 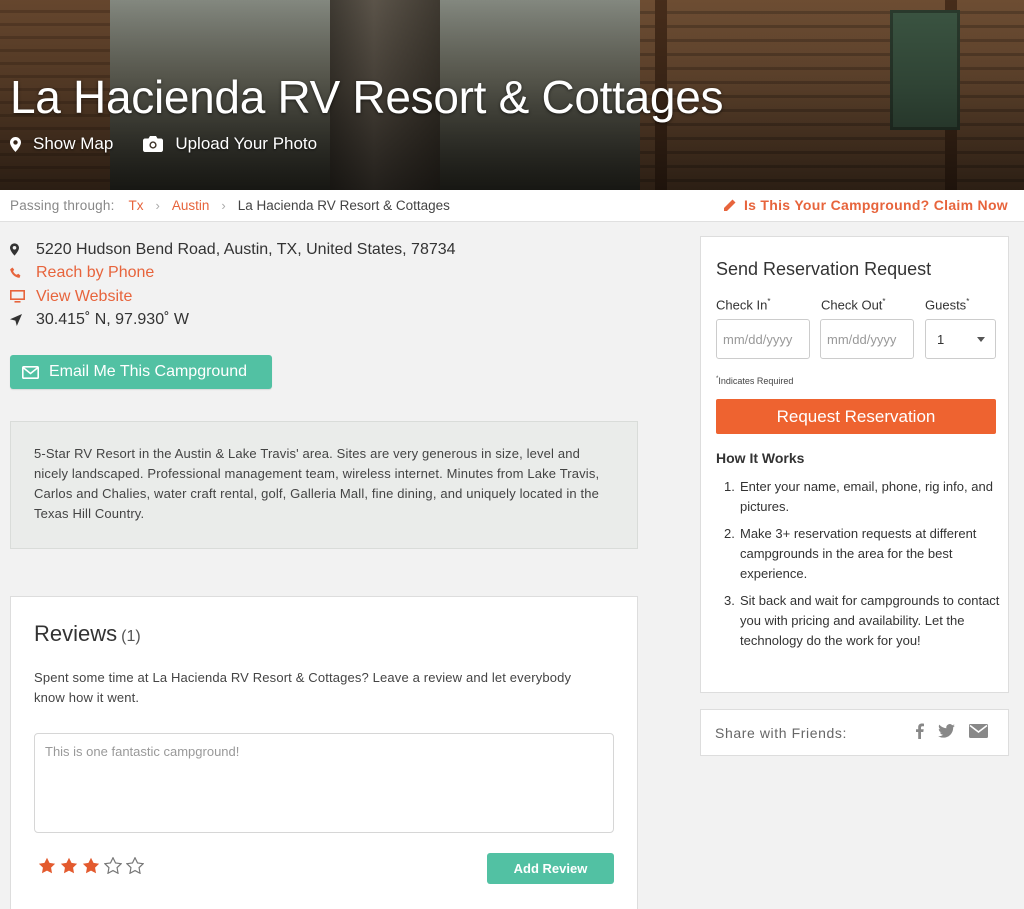 What do you see at coordinates (233, 274) in the screenshot?
I see `phone-row: Reach by Phone` at bounding box center [233, 274].